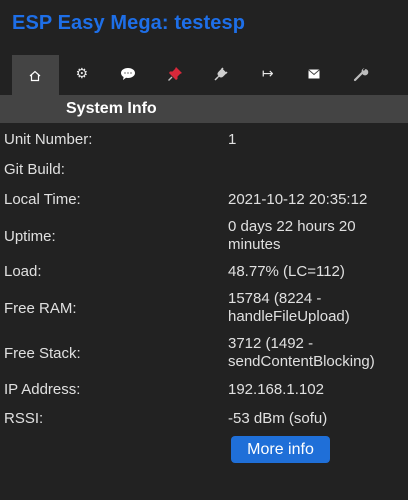  What do you see at coordinates (42, 353) in the screenshot?
I see `row-label: Free Stack:` at bounding box center [42, 353].